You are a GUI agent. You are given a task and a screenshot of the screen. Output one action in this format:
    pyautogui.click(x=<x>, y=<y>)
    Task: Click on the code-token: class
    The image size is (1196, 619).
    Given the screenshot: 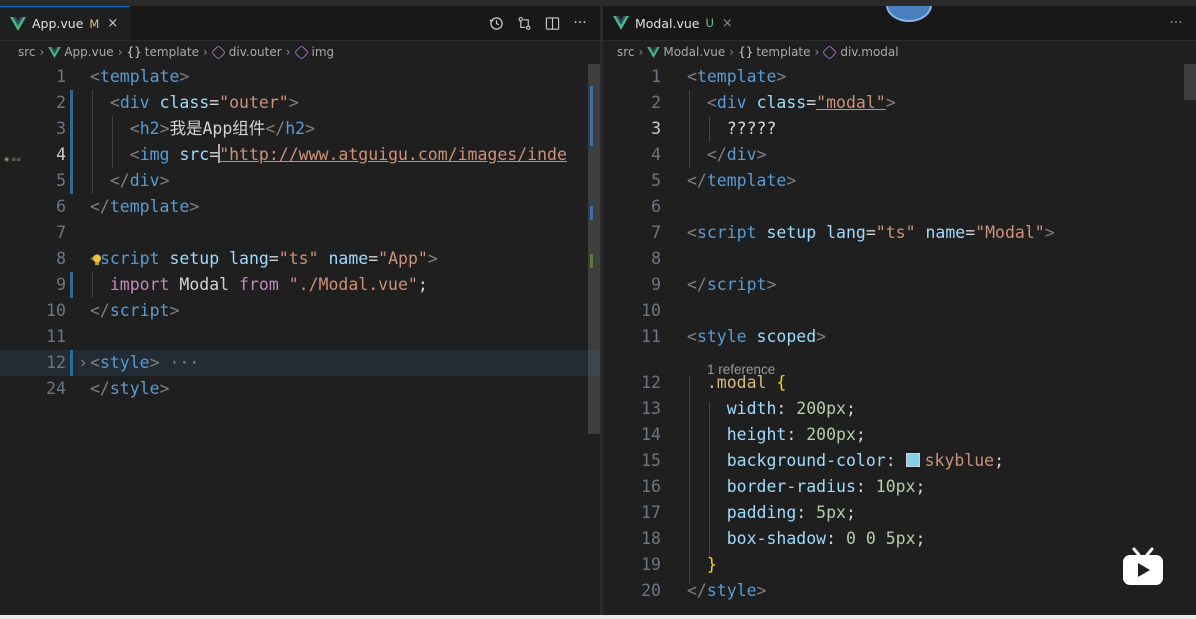 What is the action you would take?
    pyautogui.click(x=781, y=102)
    